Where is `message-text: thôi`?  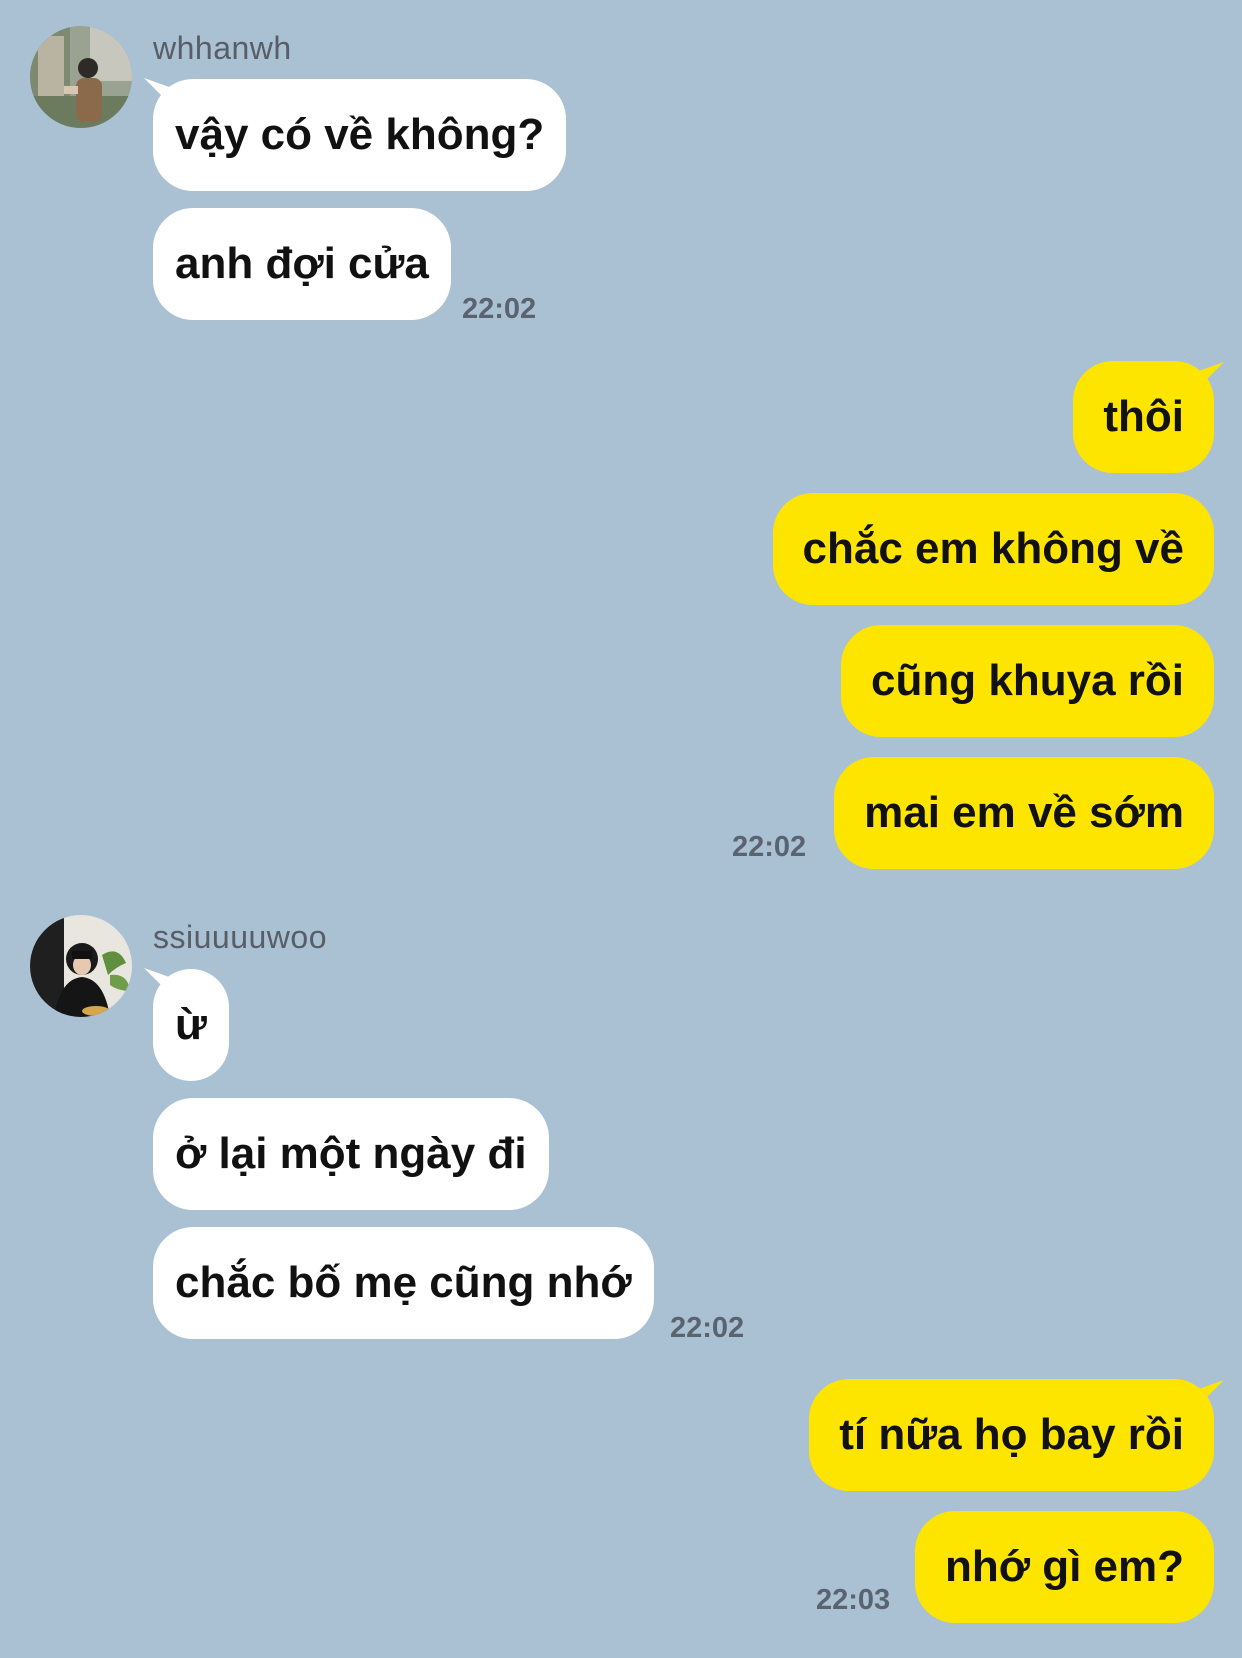 message-text: thôi is located at coordinates (1143, 416).